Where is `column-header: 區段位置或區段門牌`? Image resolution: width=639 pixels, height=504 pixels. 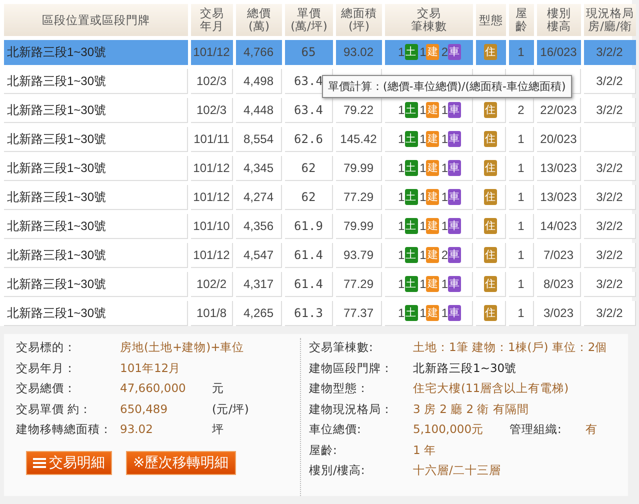 column-header: 區段位置或區段門牌 is located at coordinates (96, 20).